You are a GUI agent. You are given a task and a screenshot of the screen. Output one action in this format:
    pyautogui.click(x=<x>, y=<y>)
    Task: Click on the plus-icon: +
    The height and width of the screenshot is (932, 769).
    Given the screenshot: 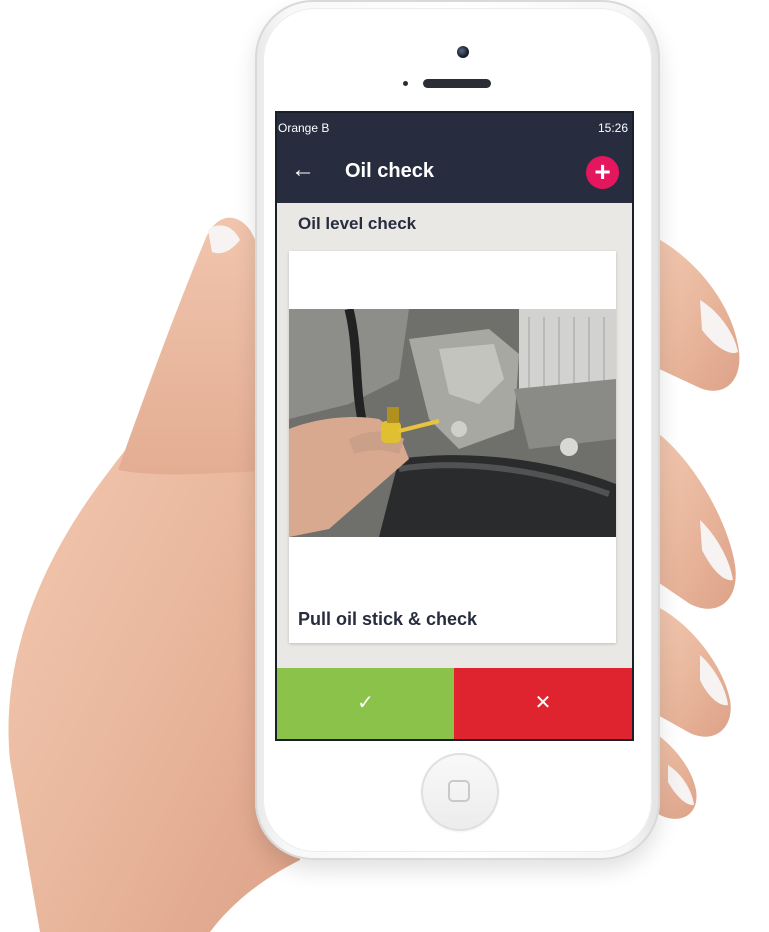 What is the action you would take?
    pyautogui.click(x=602, y=171)
    